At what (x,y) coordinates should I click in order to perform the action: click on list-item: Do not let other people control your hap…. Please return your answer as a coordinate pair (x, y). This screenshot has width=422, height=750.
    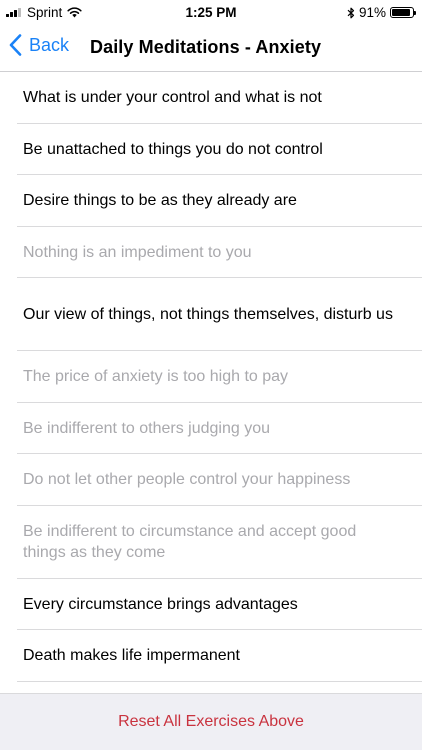
    Looking at the image, I should click on (211, 480).